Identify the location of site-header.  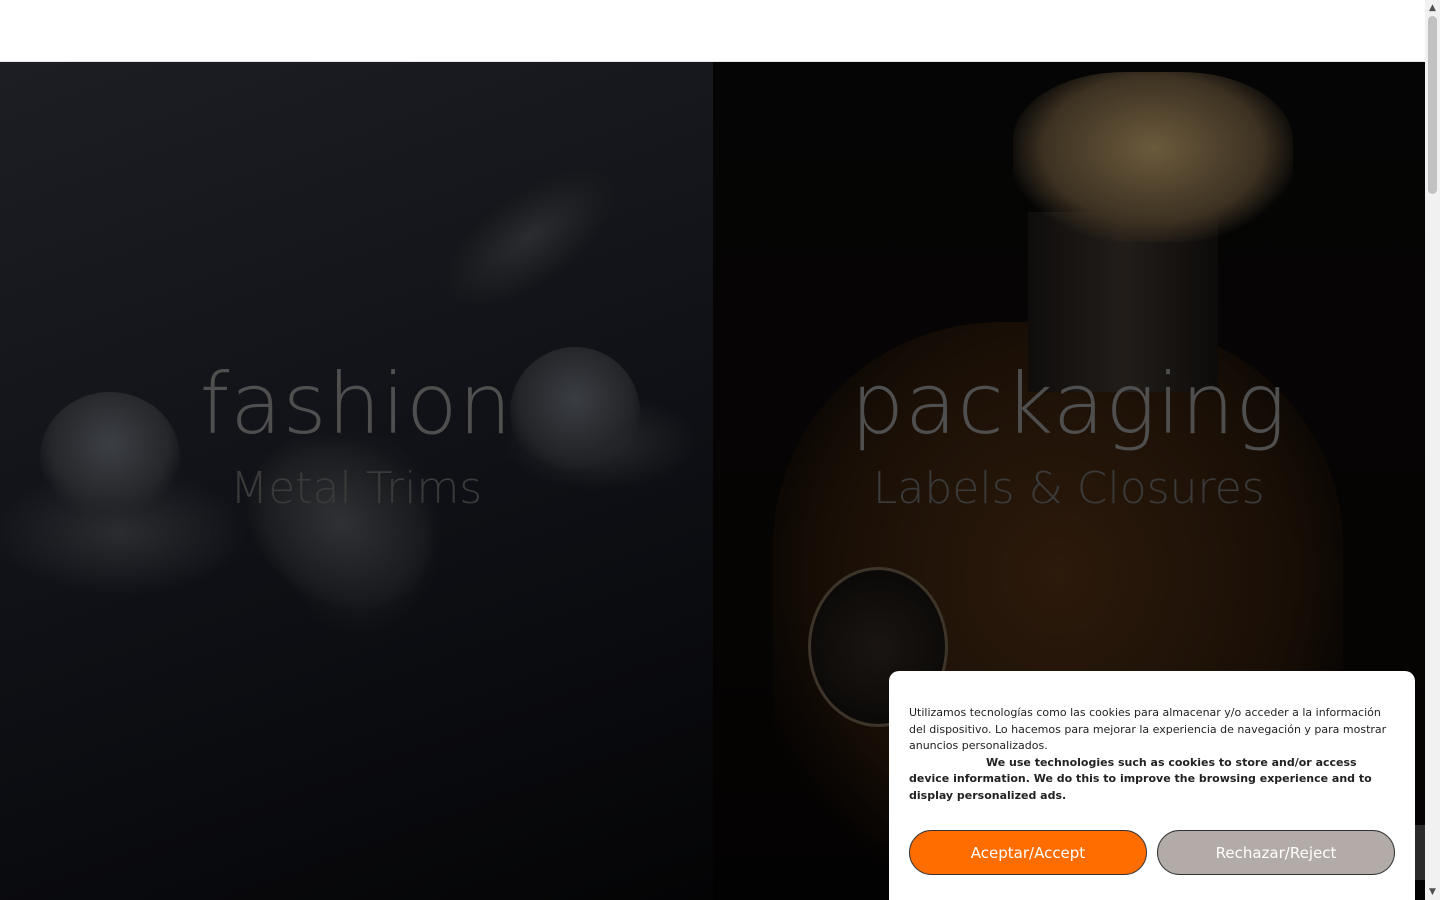
(712, 31).